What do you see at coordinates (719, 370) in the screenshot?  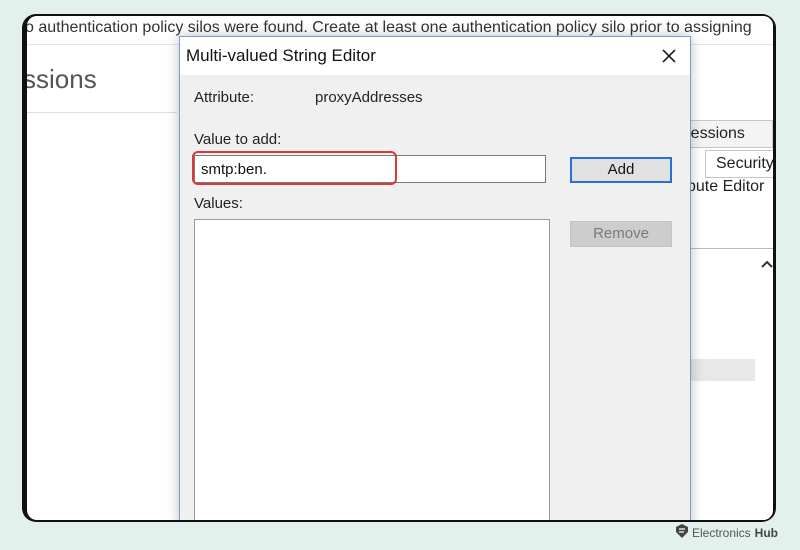 I see `background-selected-row` at bounding box center [719, 370].